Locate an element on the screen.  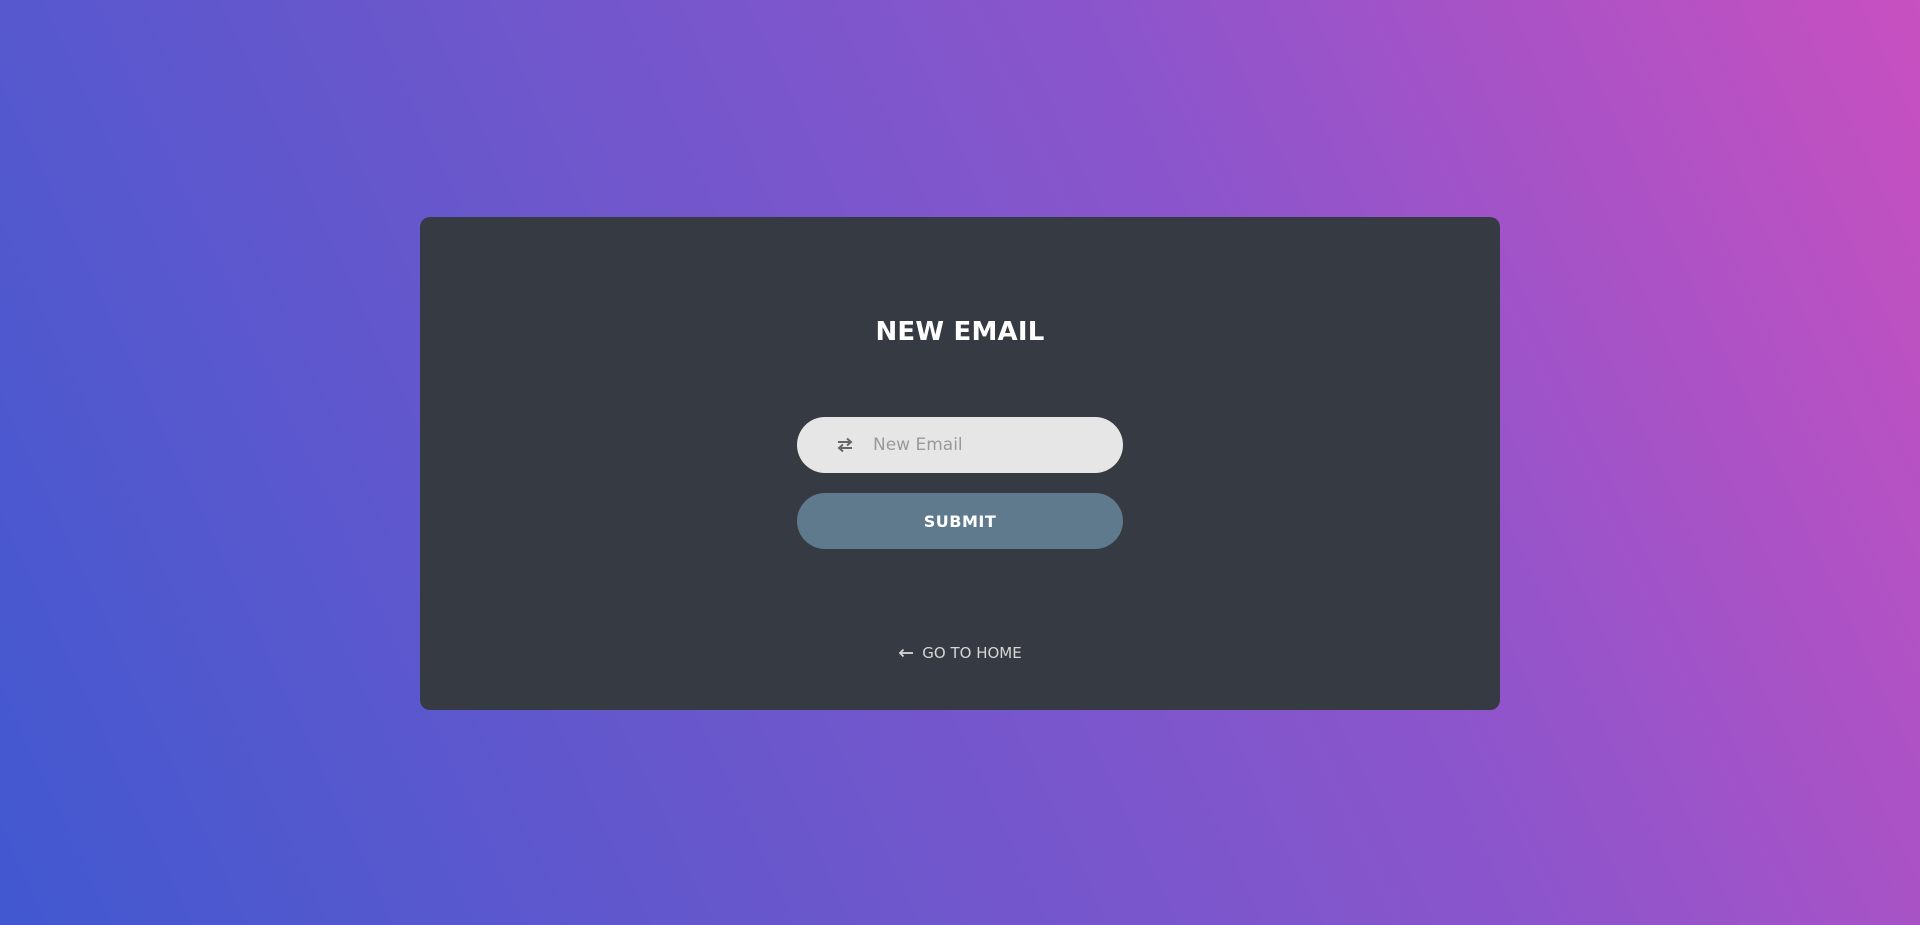
arrow-left-icon is located at coordinates (906, 653).